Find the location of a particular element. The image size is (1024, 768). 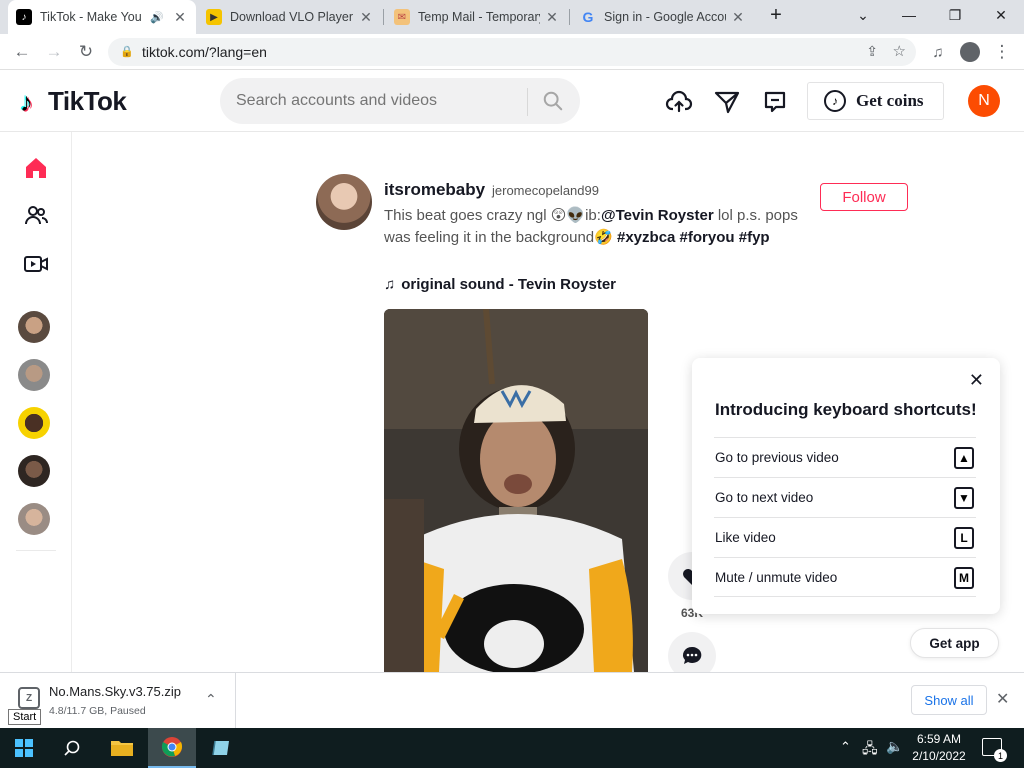

share-icon: ⇪ is located at coordinates (872, 51).